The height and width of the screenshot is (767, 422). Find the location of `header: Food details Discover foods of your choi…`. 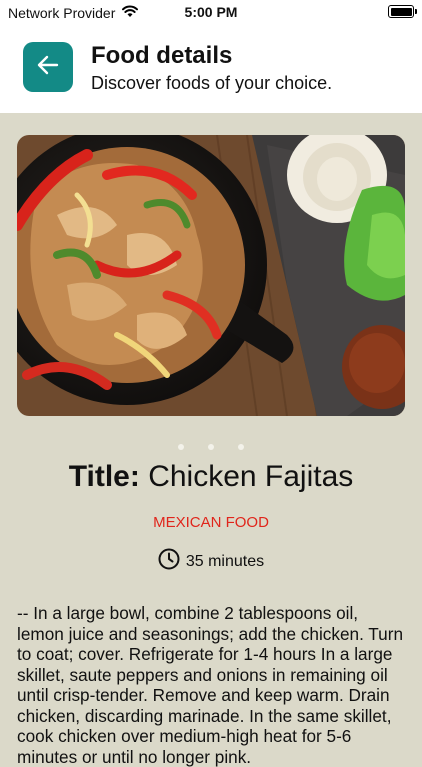

header: Food details Discover foods of your choi… is located at coordinates (211, 69).